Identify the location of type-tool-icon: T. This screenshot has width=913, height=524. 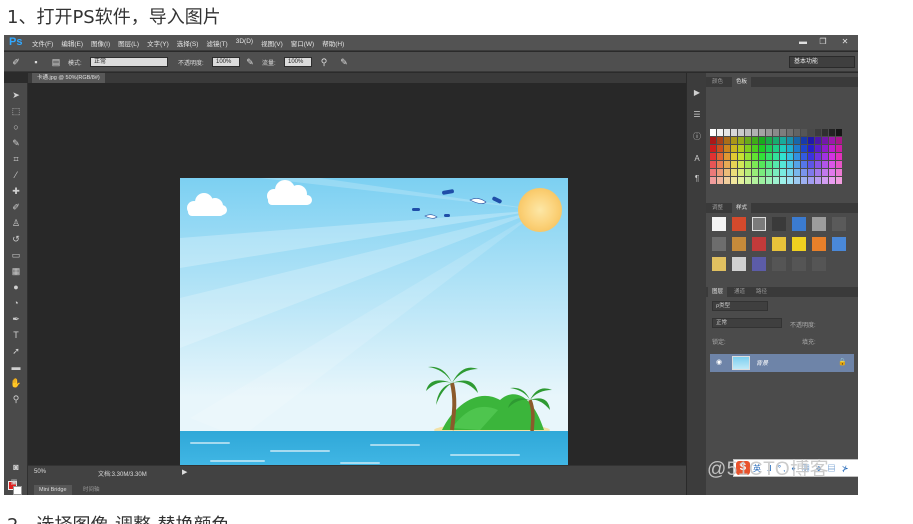
(16, 335).